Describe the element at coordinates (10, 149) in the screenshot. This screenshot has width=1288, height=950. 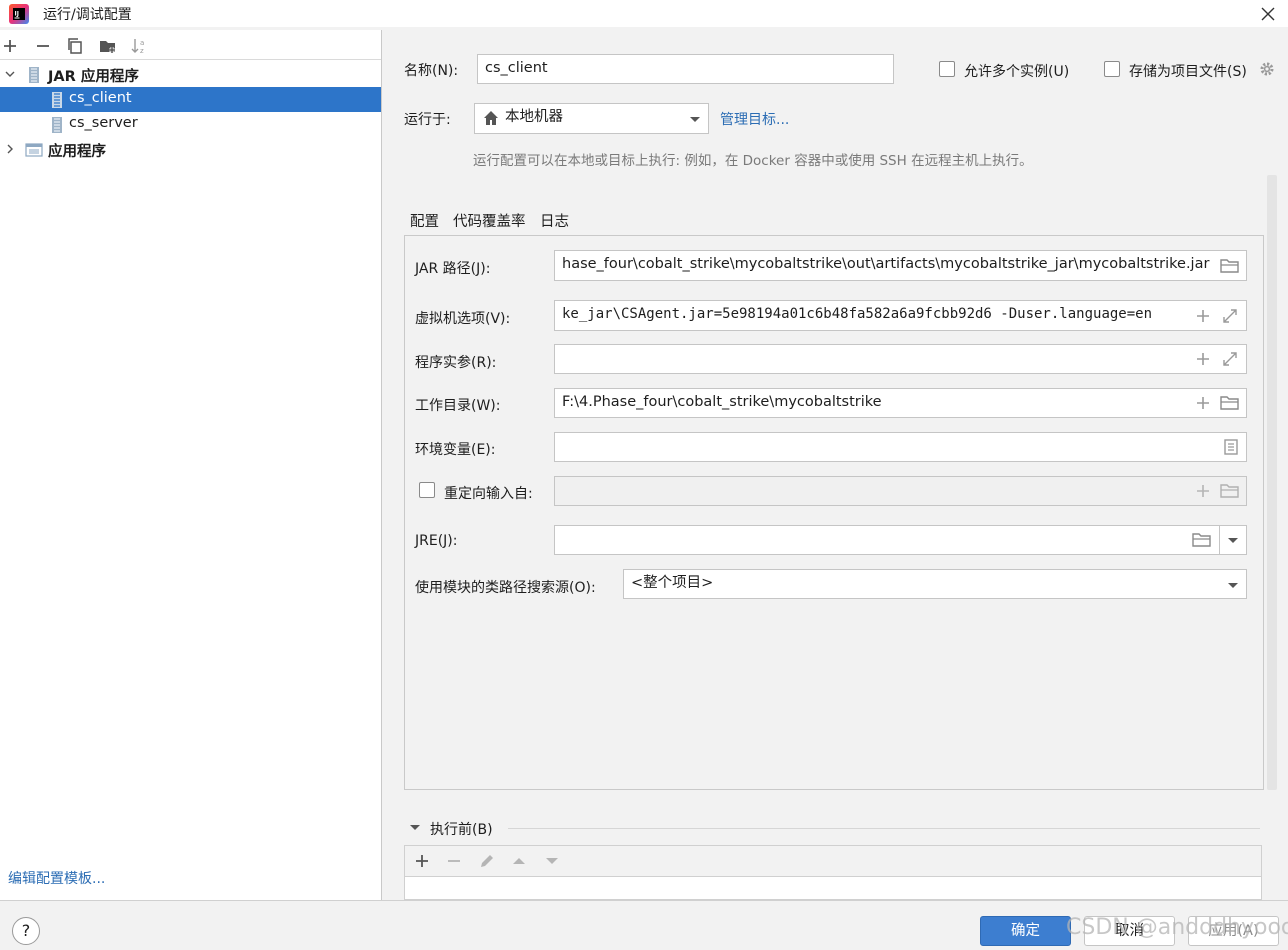
I see `chevron-right-icon` at that location.